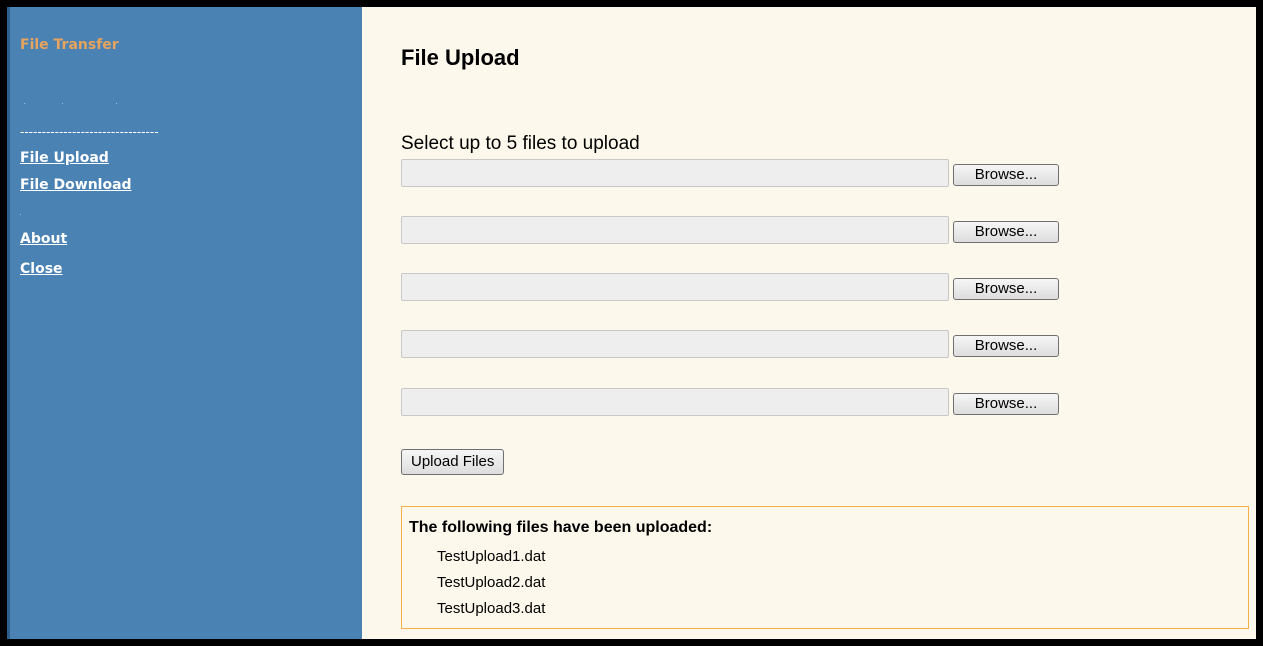 The image size is (1263, 646). What do you see at coordinates (64, 158) in the screenshot?
I see `nav-file-upload: File Upload` at bounding box center [64, 158].